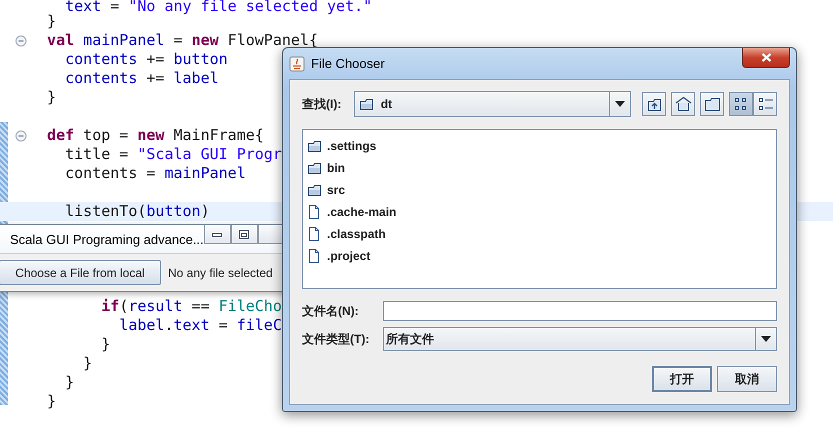 Image resolution: width=833 pixels, height=434 pixels. What do you see at coordinates (146, 59) in the screenshot?
I see `code-line: contents += button` at bounding box center [146, 59].